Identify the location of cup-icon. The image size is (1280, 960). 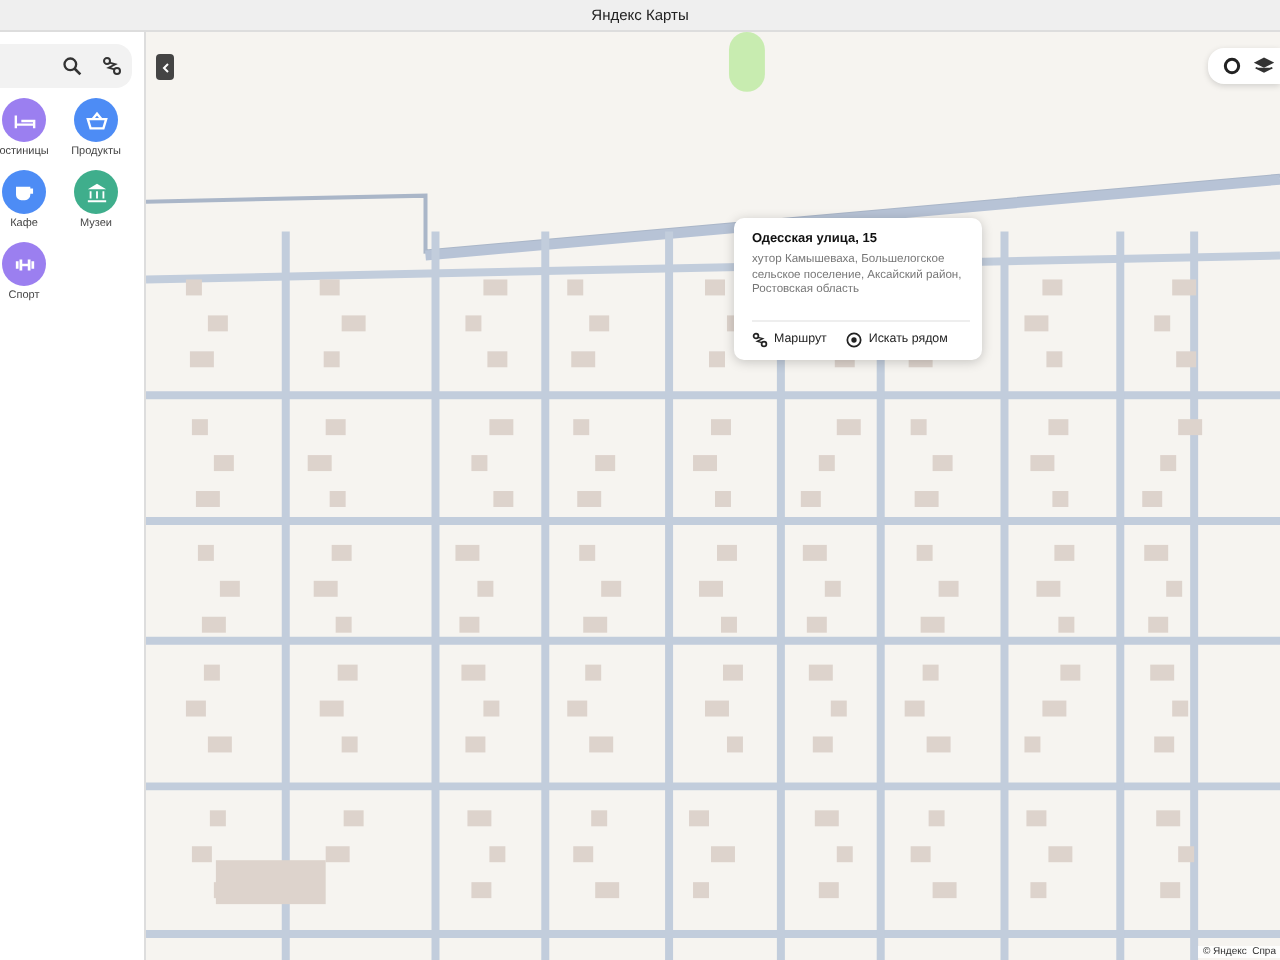
(24, 192).